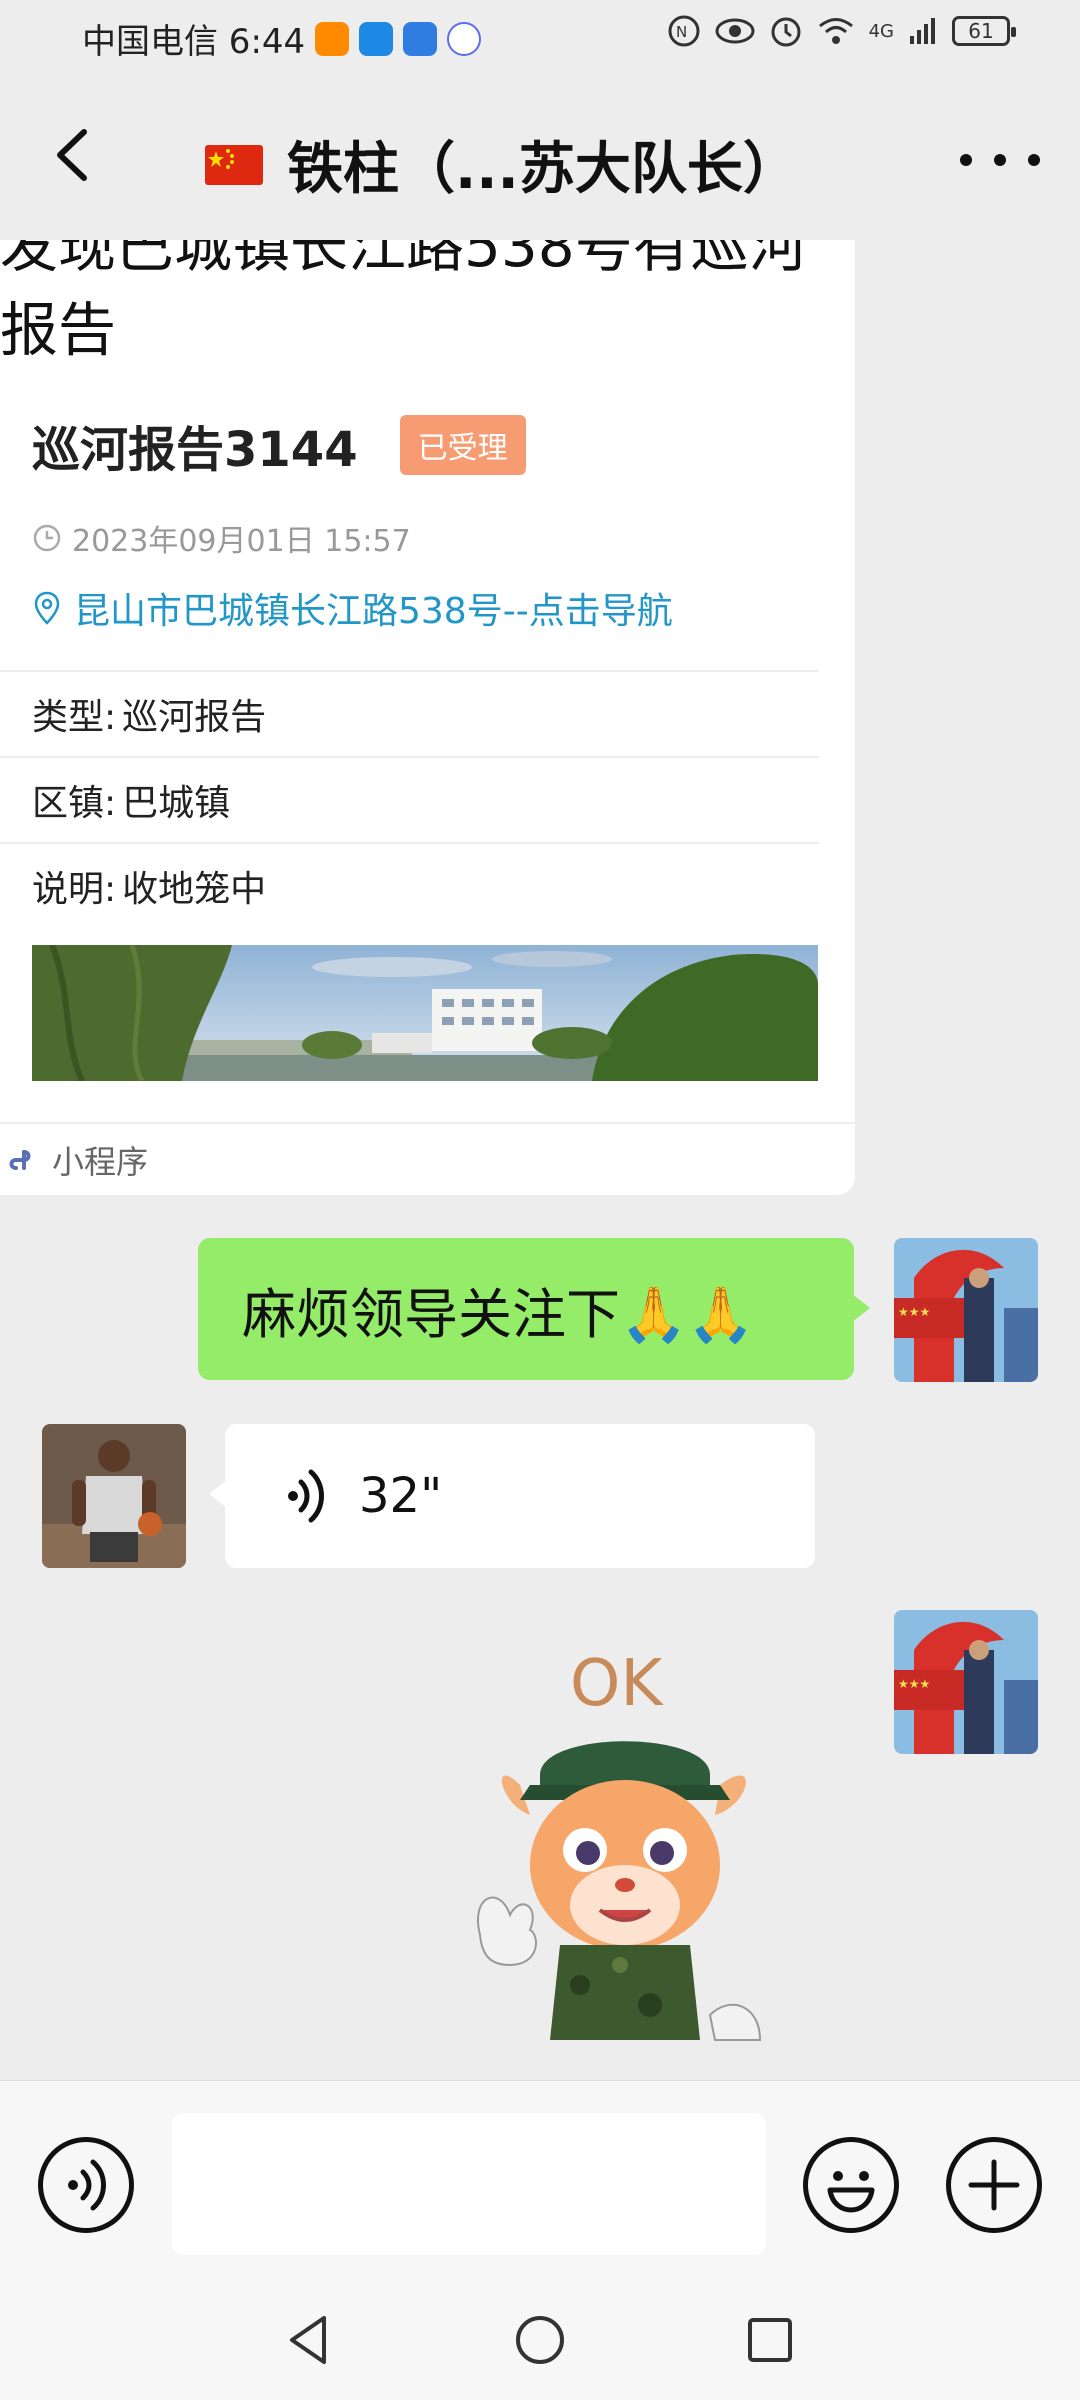 The height and width of the screenshot is (2400, 1080). Describe the element at coordinates (835, 31) in the screenshot. I see `wifi-icon` at that location.